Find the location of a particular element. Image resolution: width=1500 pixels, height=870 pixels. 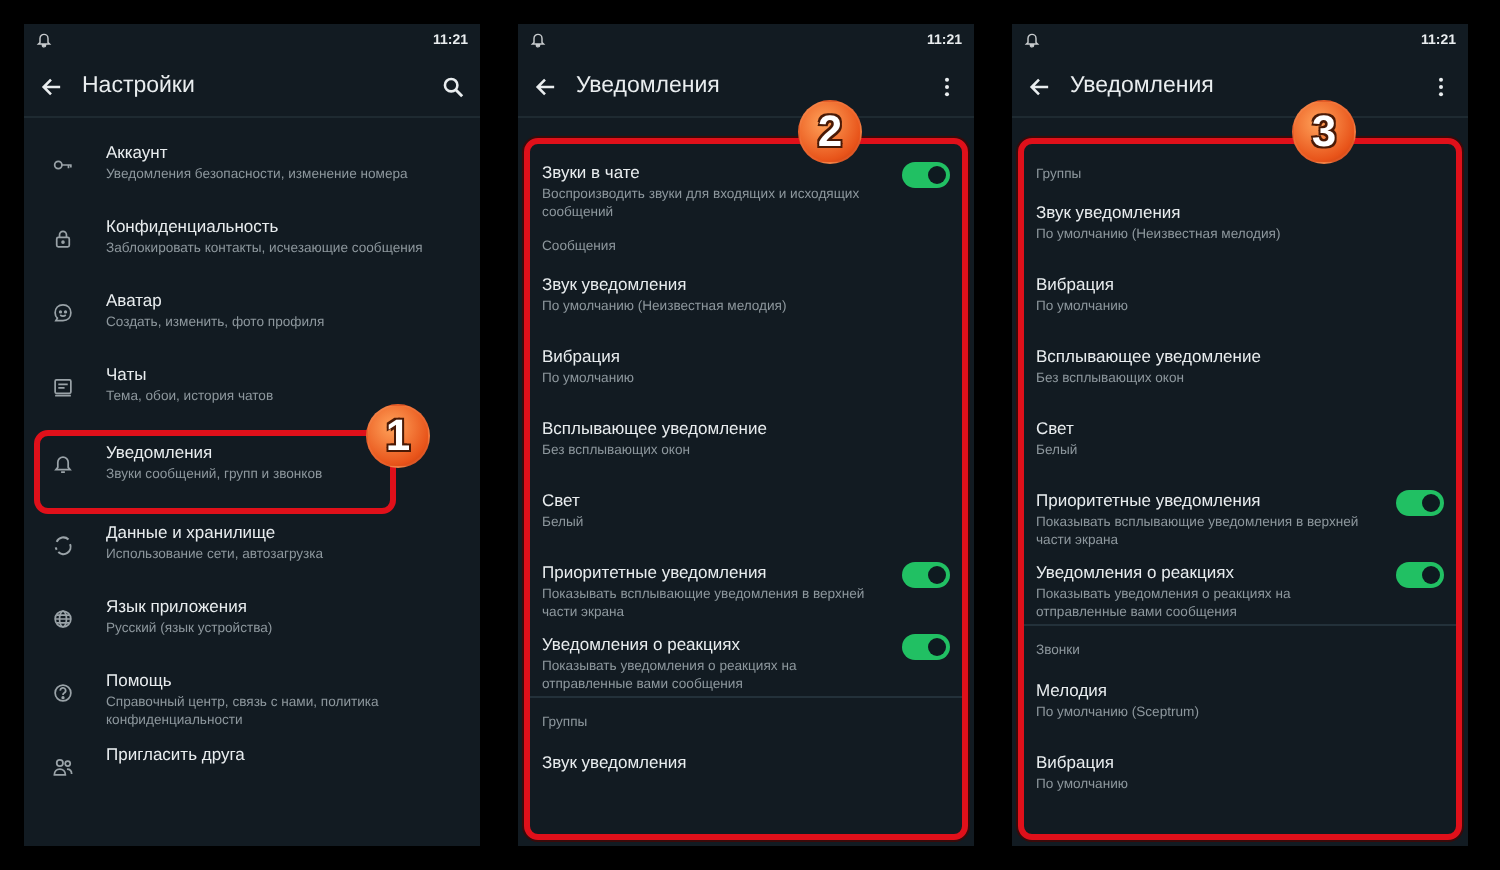

setting-title: Аватар is located at coordinates (134, 300).